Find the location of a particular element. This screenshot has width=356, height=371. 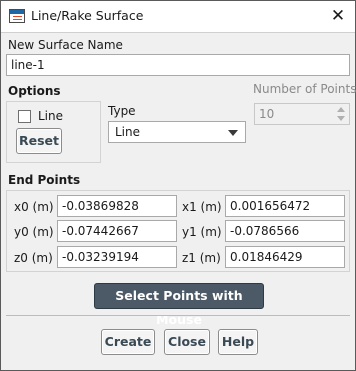

options-group: Line Reset is located at coordinates (53, 132).